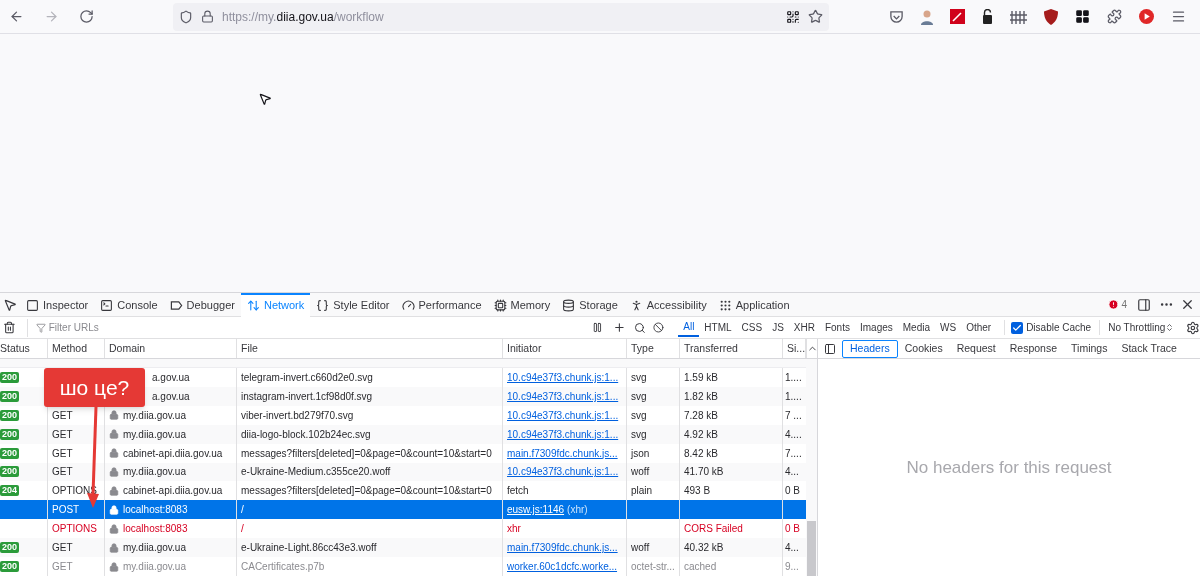 This screenshot has height=576, width=1200. Describe the element at coordinates (66, 510) in the screenshot. I see `request-method: POST` at that location.